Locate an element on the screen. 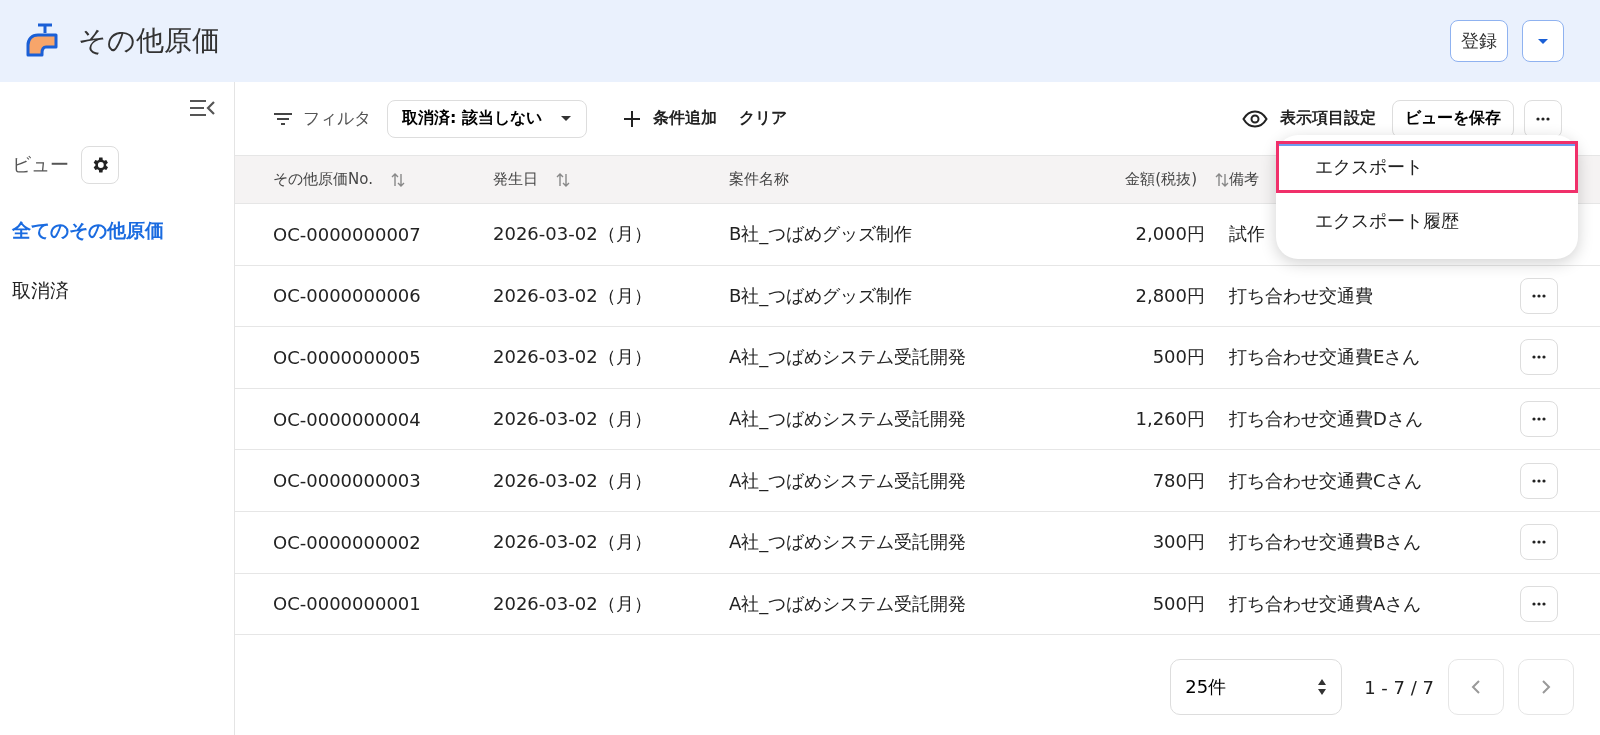 The image size is (1600, 735). table-cell-text: 1,260円 is located at coordinates (1170, 419).